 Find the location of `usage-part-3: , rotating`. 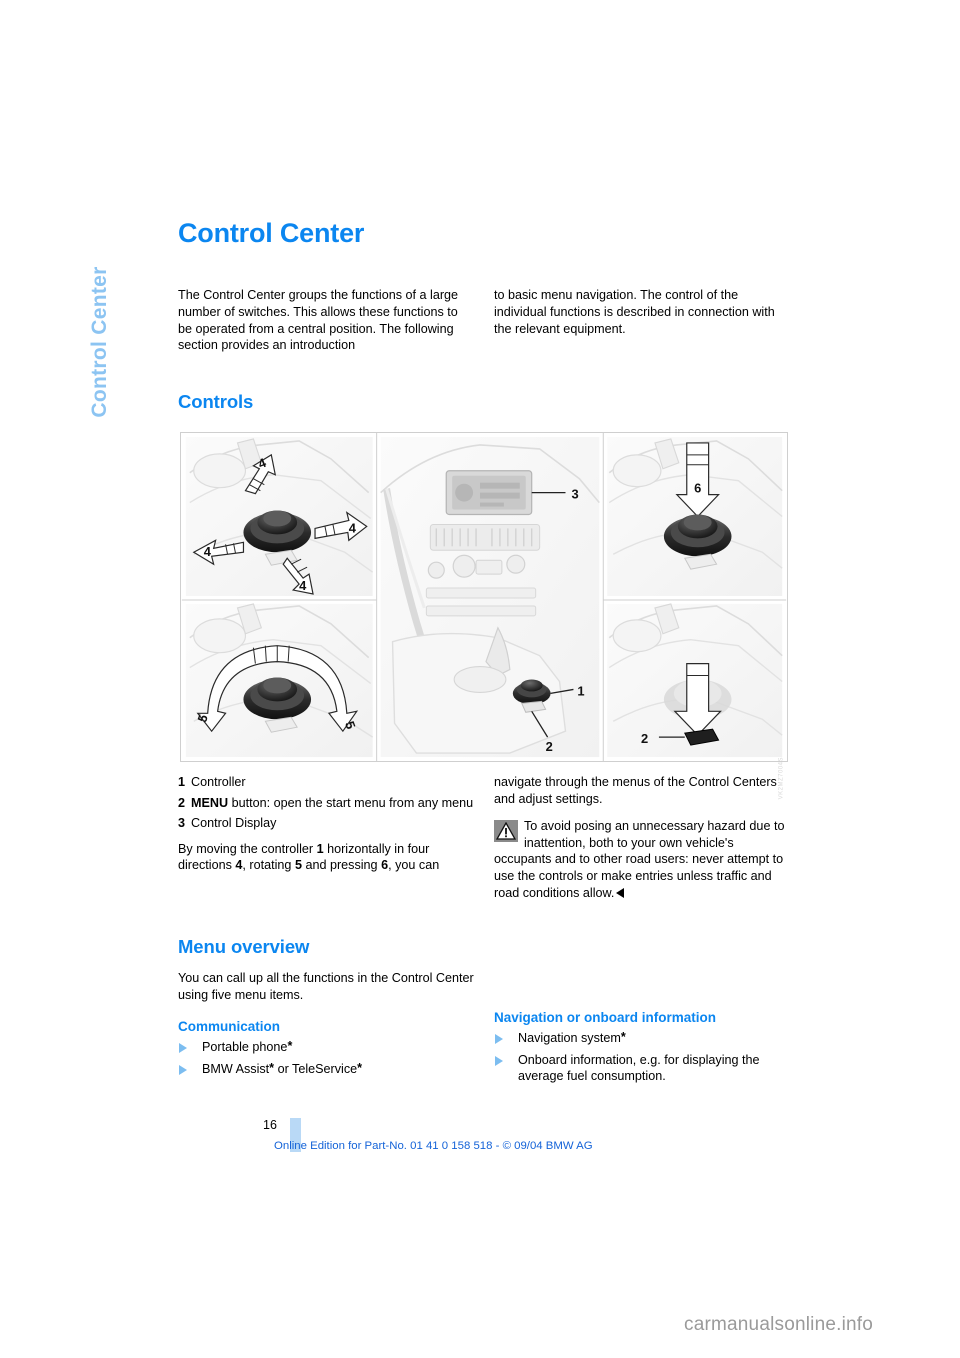

usage-part-3: , rotating is located at coordinates (268, 865).